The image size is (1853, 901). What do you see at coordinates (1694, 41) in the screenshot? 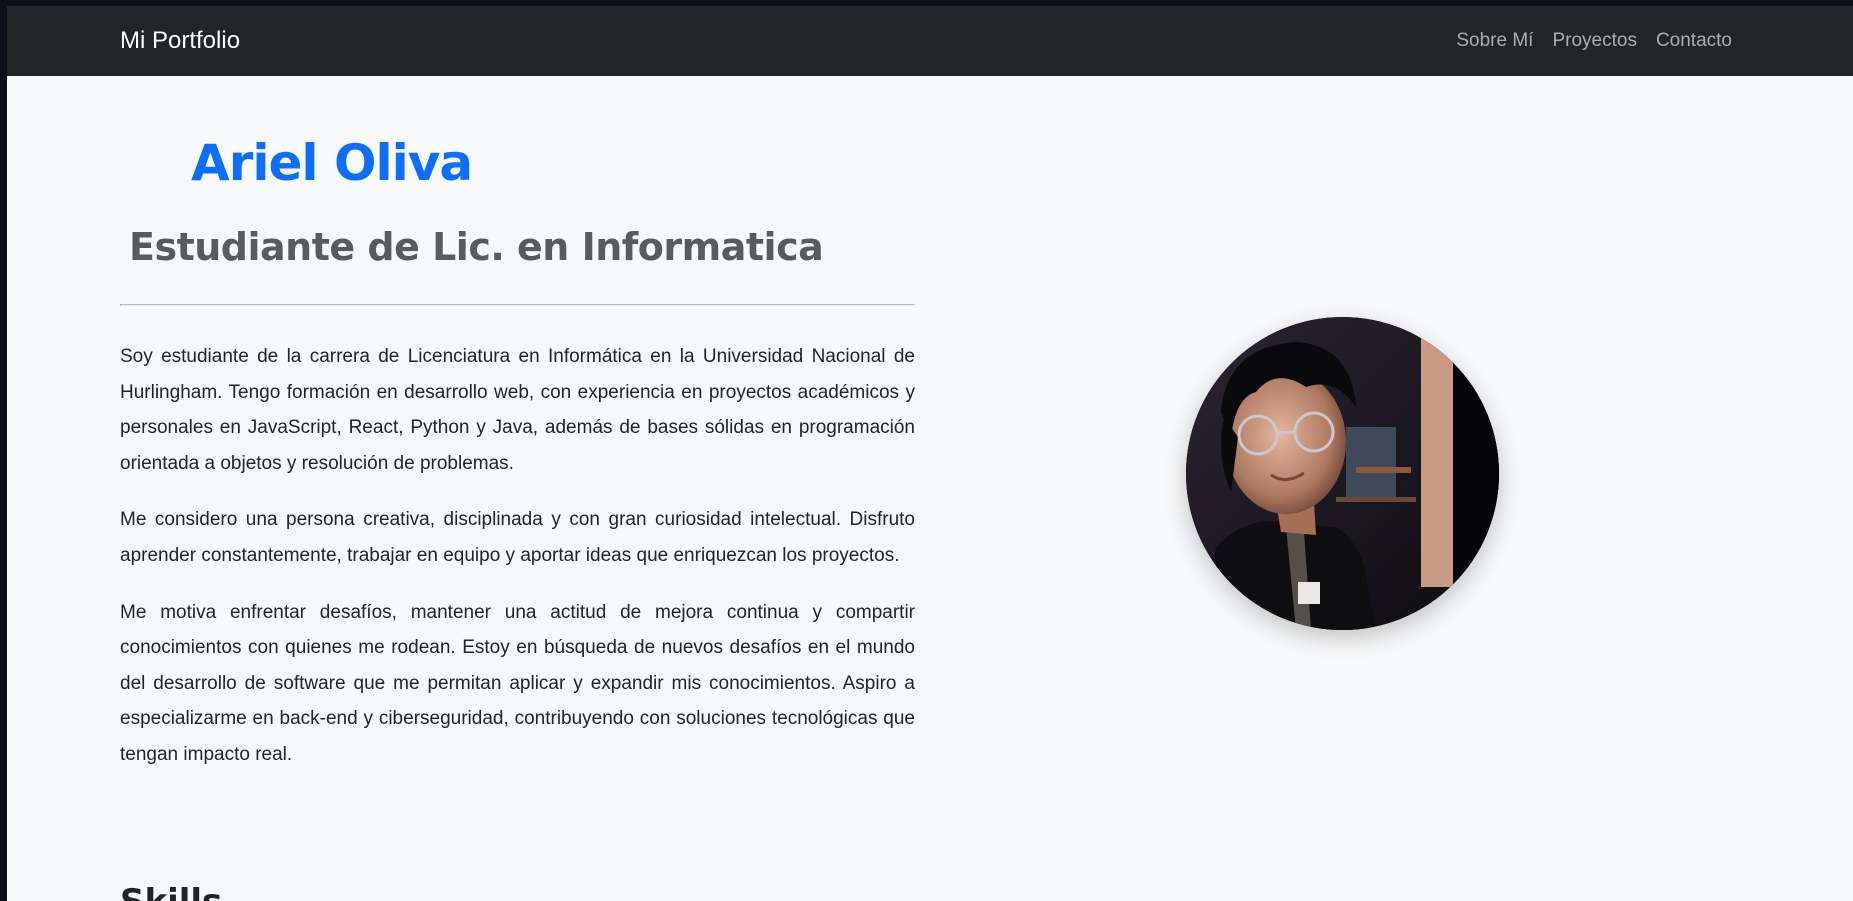
I see `nav-link-contacto: Contacto` at bounding box center [1694, 41].